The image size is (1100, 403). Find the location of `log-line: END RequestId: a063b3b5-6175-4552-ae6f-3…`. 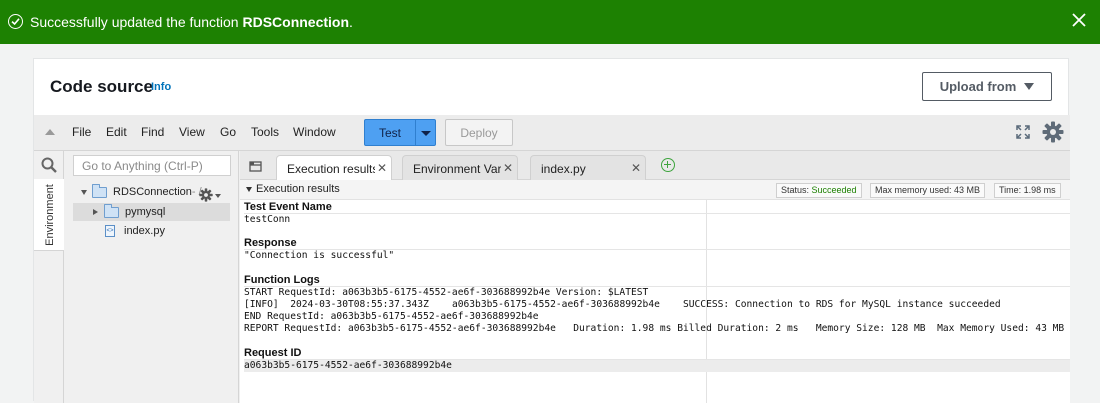

log-line: END RequestId: a063b3b5-6175-4552-ae6f-3… is located at coordinates (391, 316).